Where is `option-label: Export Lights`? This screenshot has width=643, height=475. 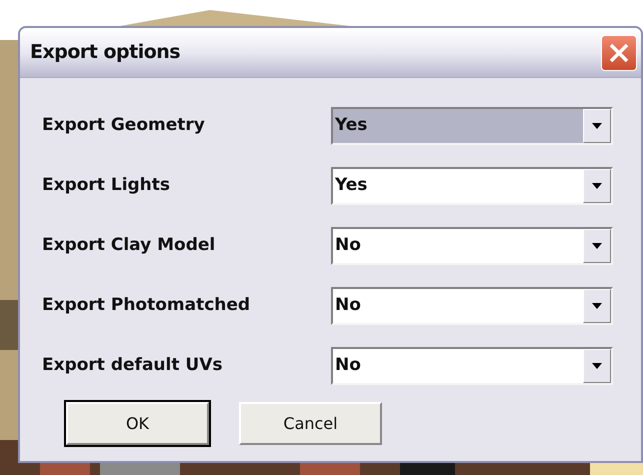 option-label: Export Lights is located at coordinates (107, 186).